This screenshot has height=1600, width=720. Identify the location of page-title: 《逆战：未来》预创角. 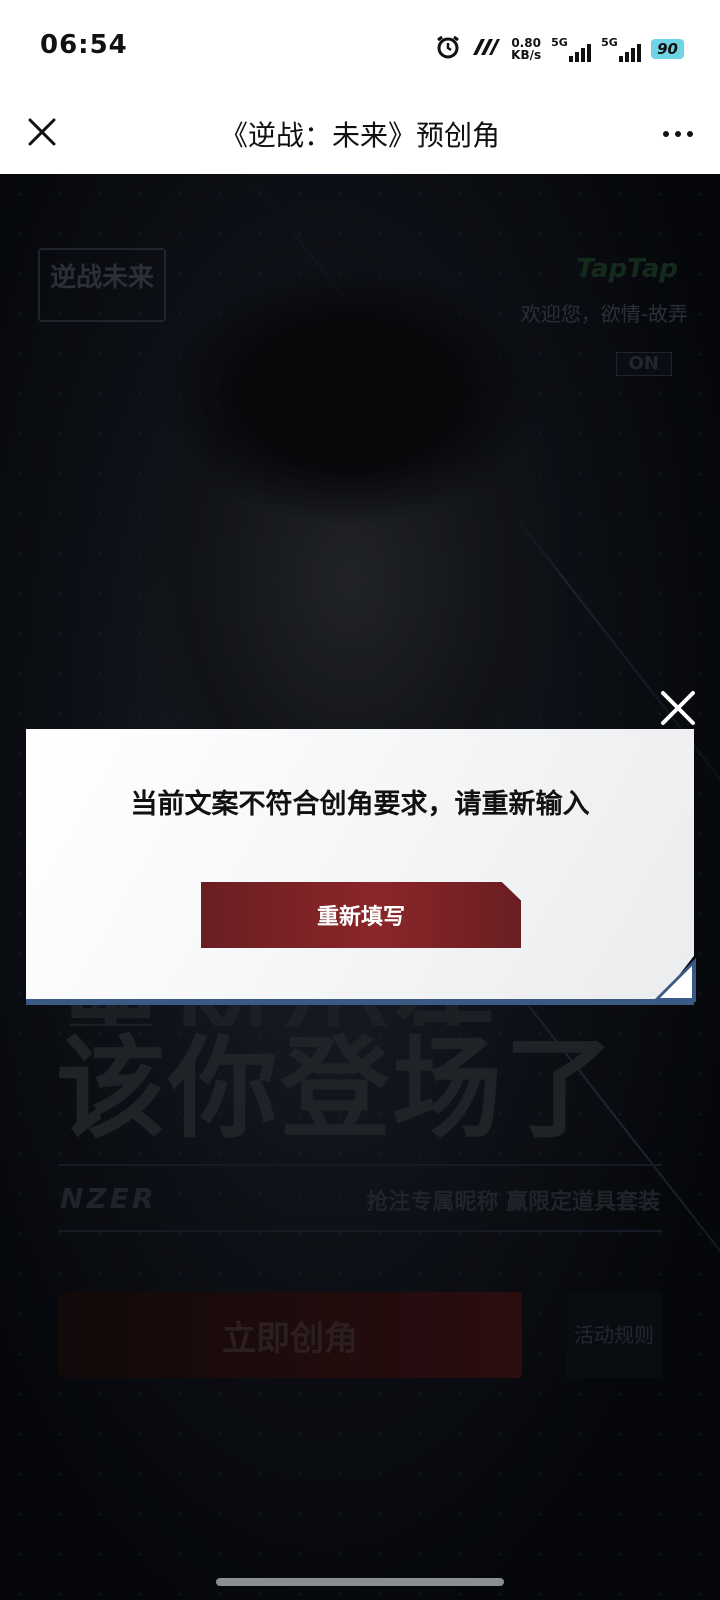
(359, 135).